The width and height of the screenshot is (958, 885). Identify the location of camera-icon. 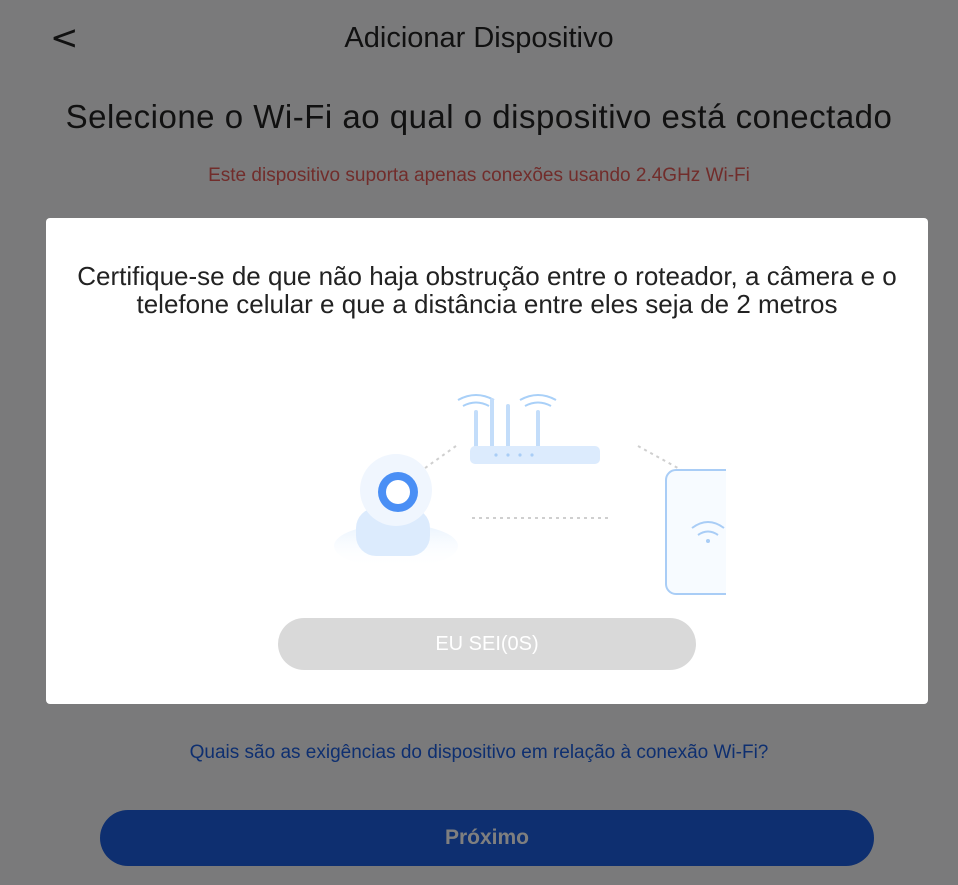
(396, 511).